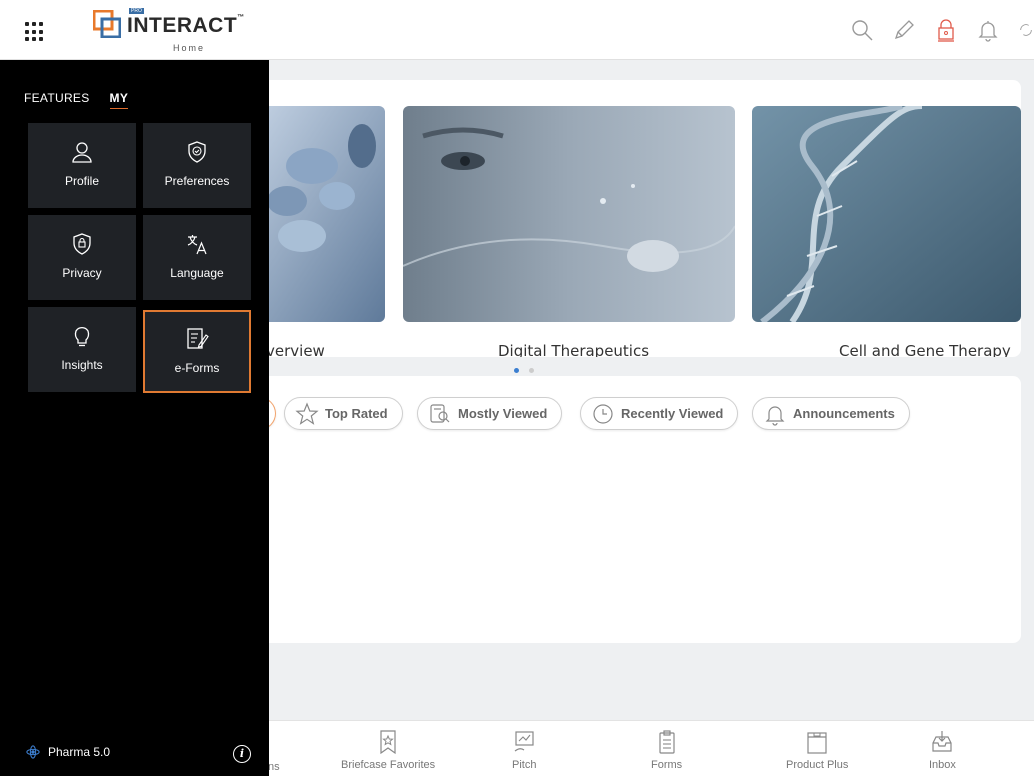  I want to click on nav-item-forms: Forms, so click(666, 750).